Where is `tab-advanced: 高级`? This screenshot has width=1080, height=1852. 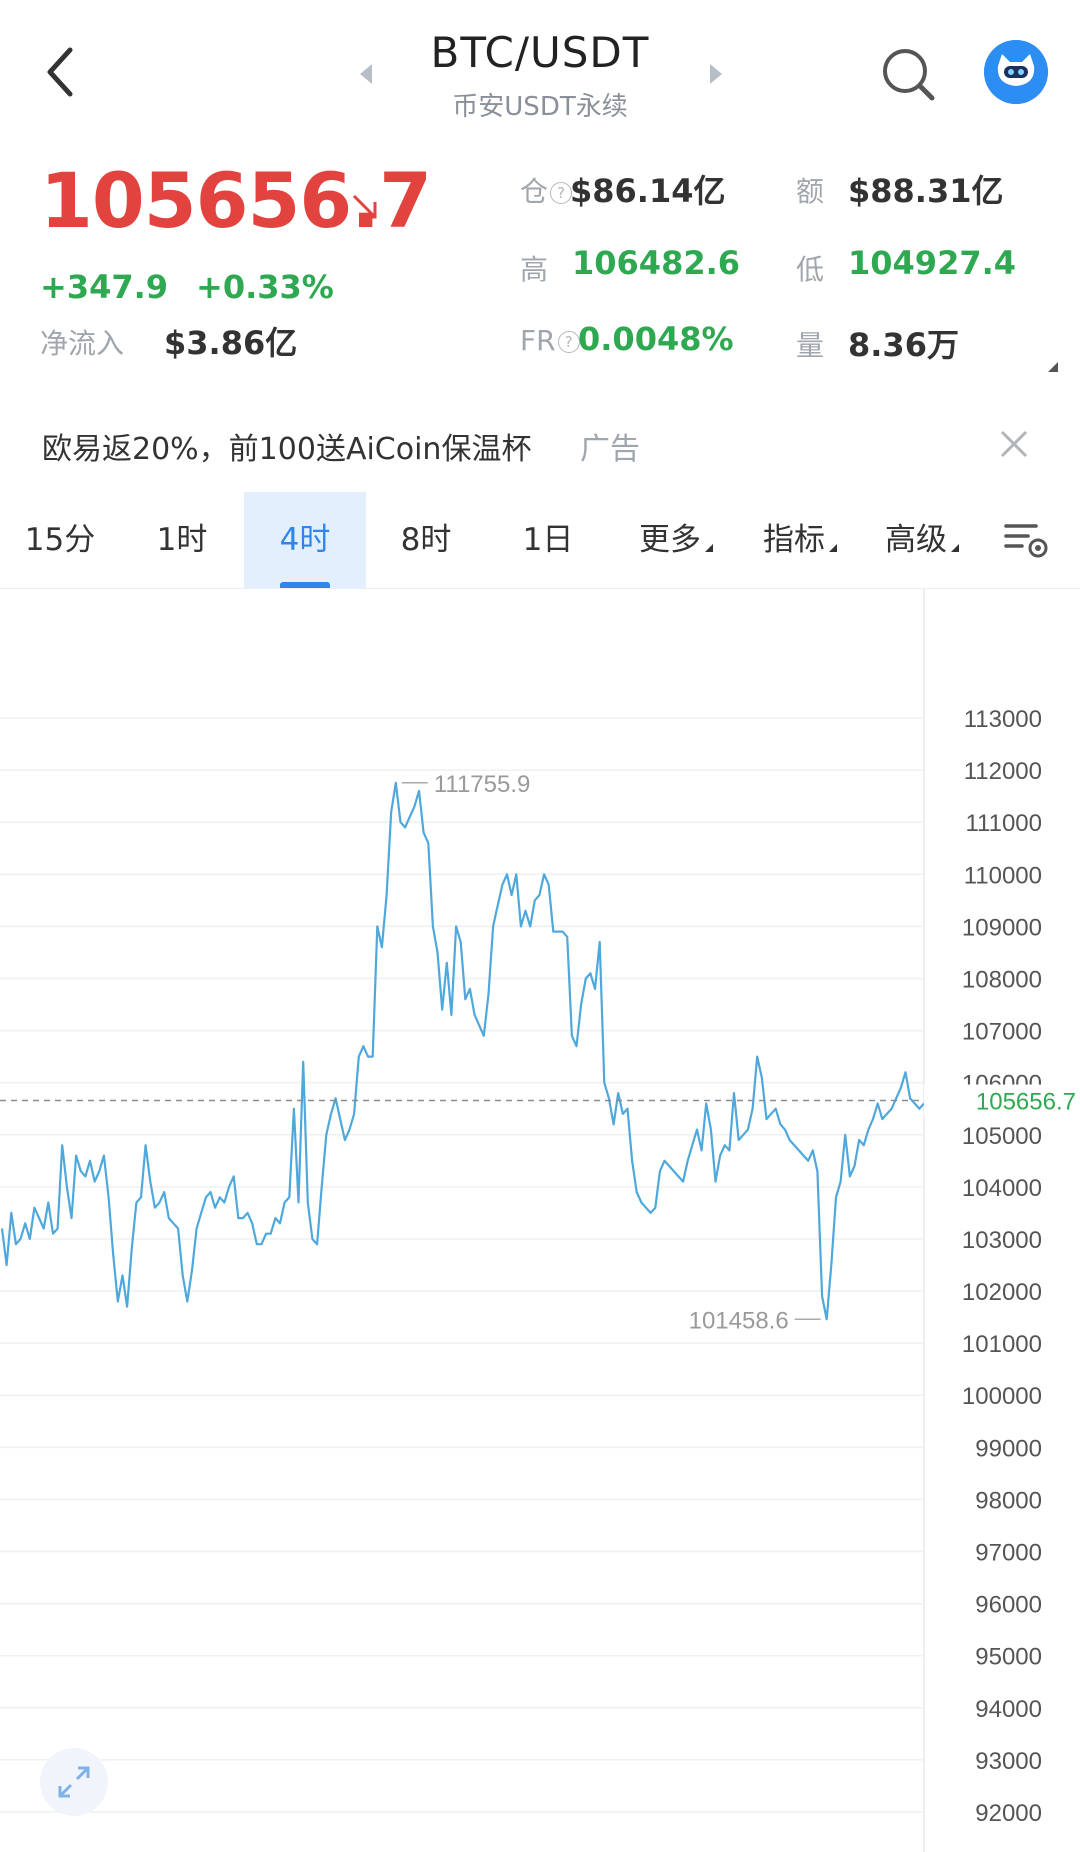
tab-advanced: 高级 is located at coordinates (922, 540).